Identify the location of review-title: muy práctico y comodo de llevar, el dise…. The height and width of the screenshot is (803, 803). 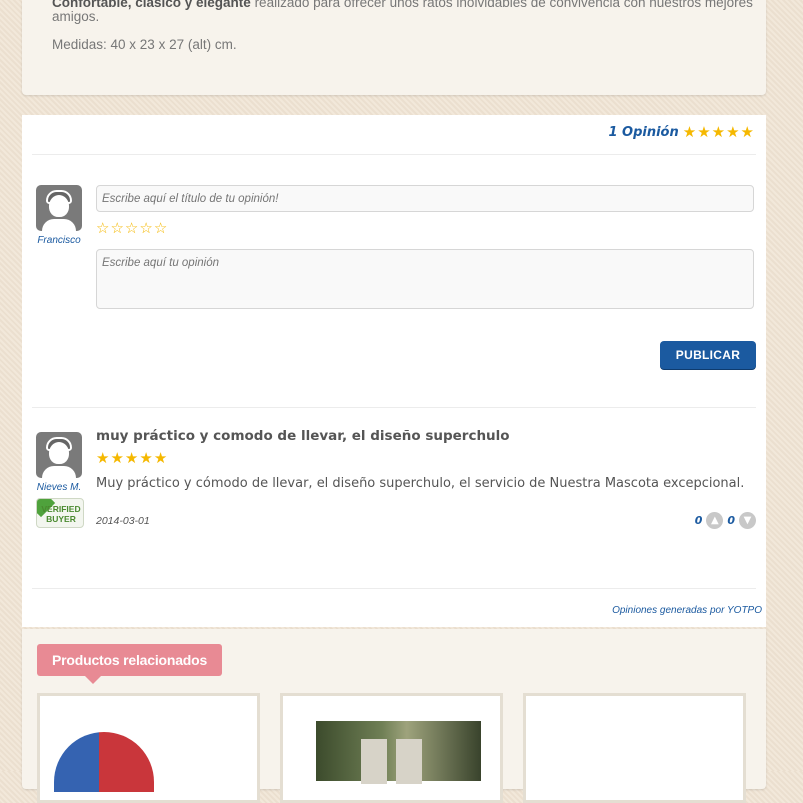
(303, 436).